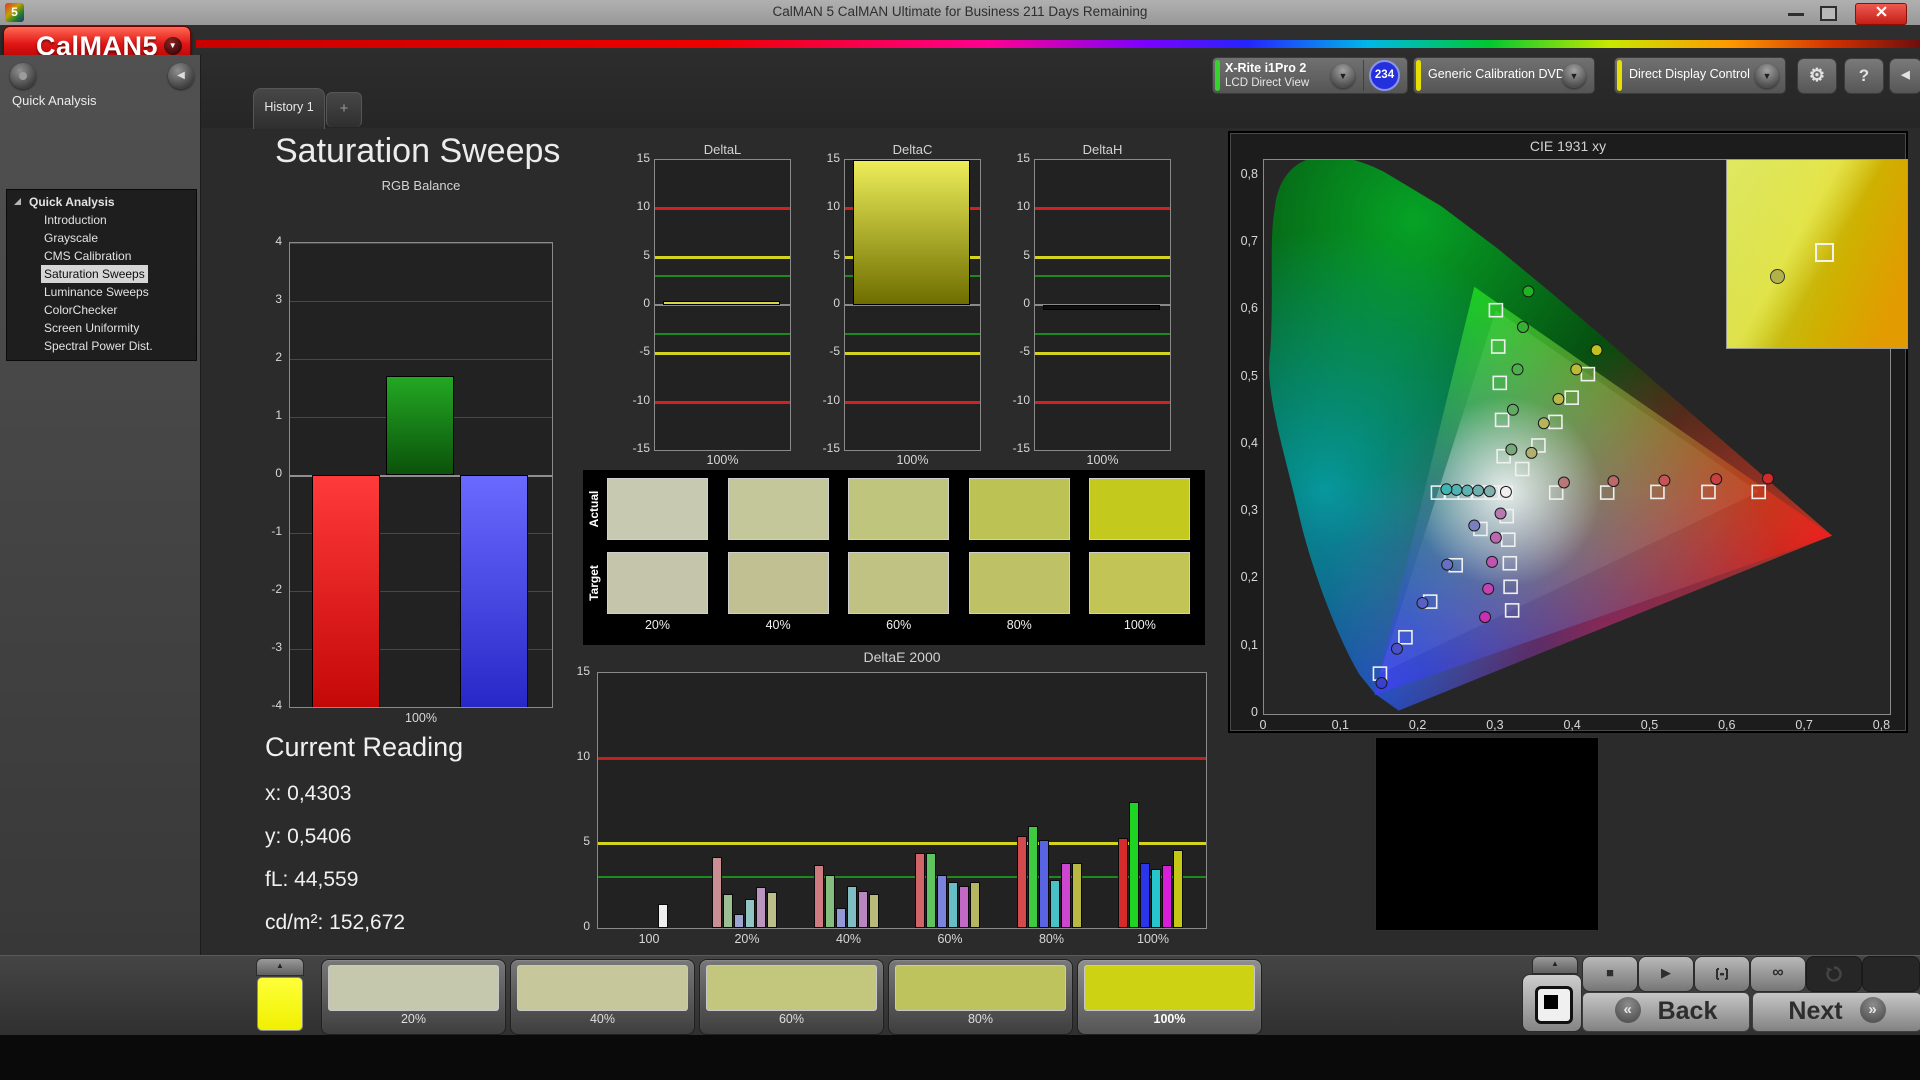 The height and width of the screenshot is (1080, 1920). Describe the element at coordinates (1722, 974) in the screenshot. I see `frame-step-button` at that location.